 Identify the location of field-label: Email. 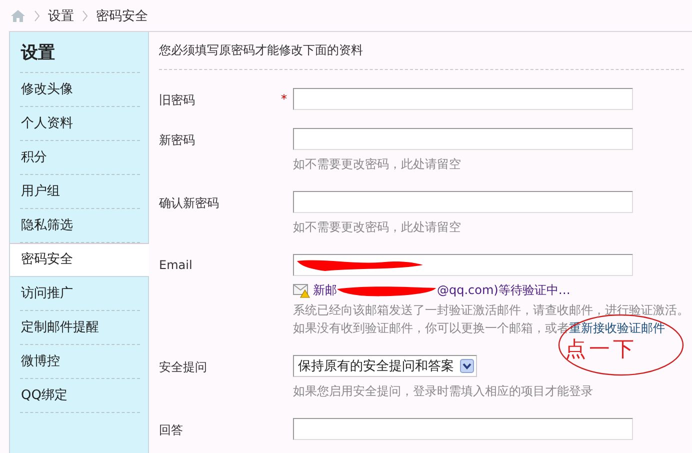
(175, 265).